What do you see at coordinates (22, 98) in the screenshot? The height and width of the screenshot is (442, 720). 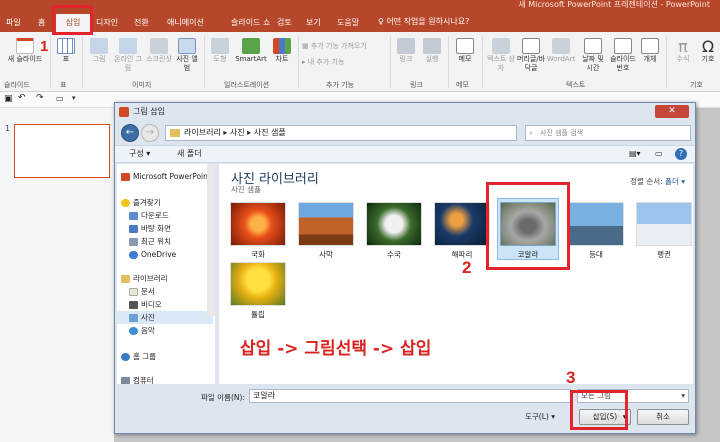 I see `undo-icon: ↶` at bounding box center [22, 98].